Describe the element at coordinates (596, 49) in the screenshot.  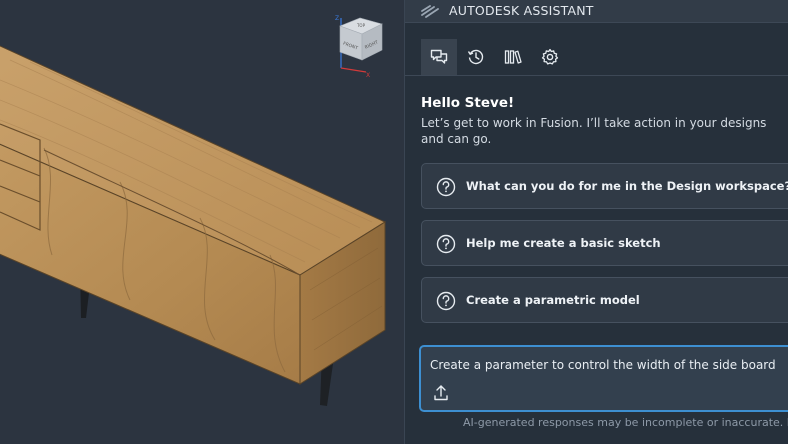
I see `tab-bar` at that location.